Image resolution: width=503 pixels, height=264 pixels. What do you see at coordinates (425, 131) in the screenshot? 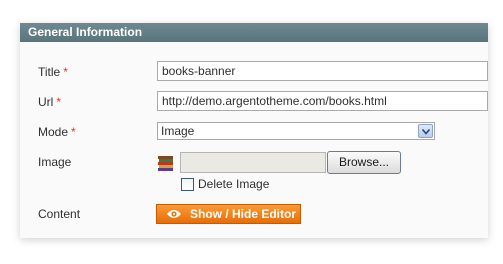
I see `chevron-down-icon` at bounding box center [425, 131].